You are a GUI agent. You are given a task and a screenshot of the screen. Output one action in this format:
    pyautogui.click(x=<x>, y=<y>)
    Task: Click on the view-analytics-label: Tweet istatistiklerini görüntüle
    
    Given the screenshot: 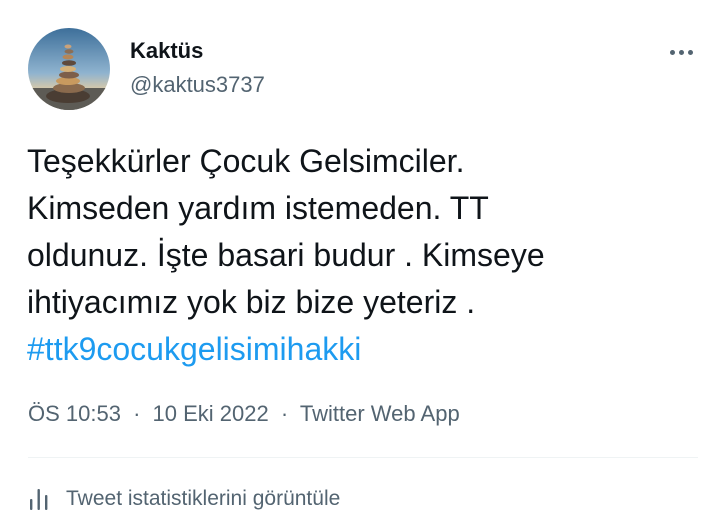 What is the action you would take?
    pyautogui.click(x=203, y=498)
    